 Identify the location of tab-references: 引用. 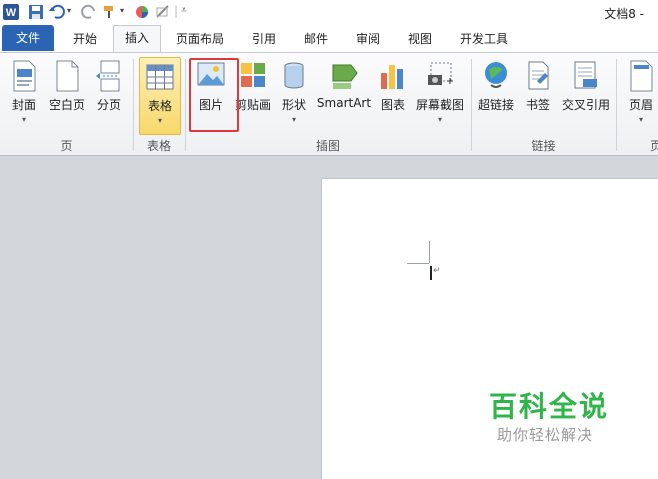
(264, 39).